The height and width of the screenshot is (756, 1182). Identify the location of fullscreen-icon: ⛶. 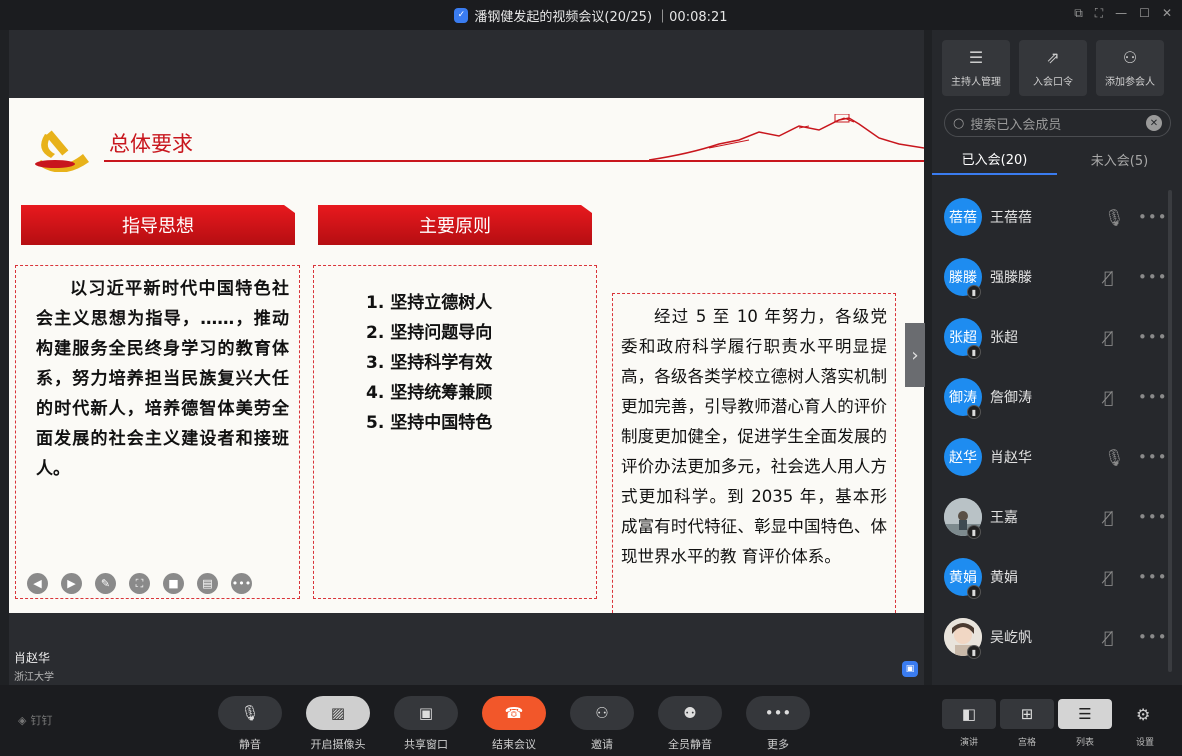
(1099, 13).